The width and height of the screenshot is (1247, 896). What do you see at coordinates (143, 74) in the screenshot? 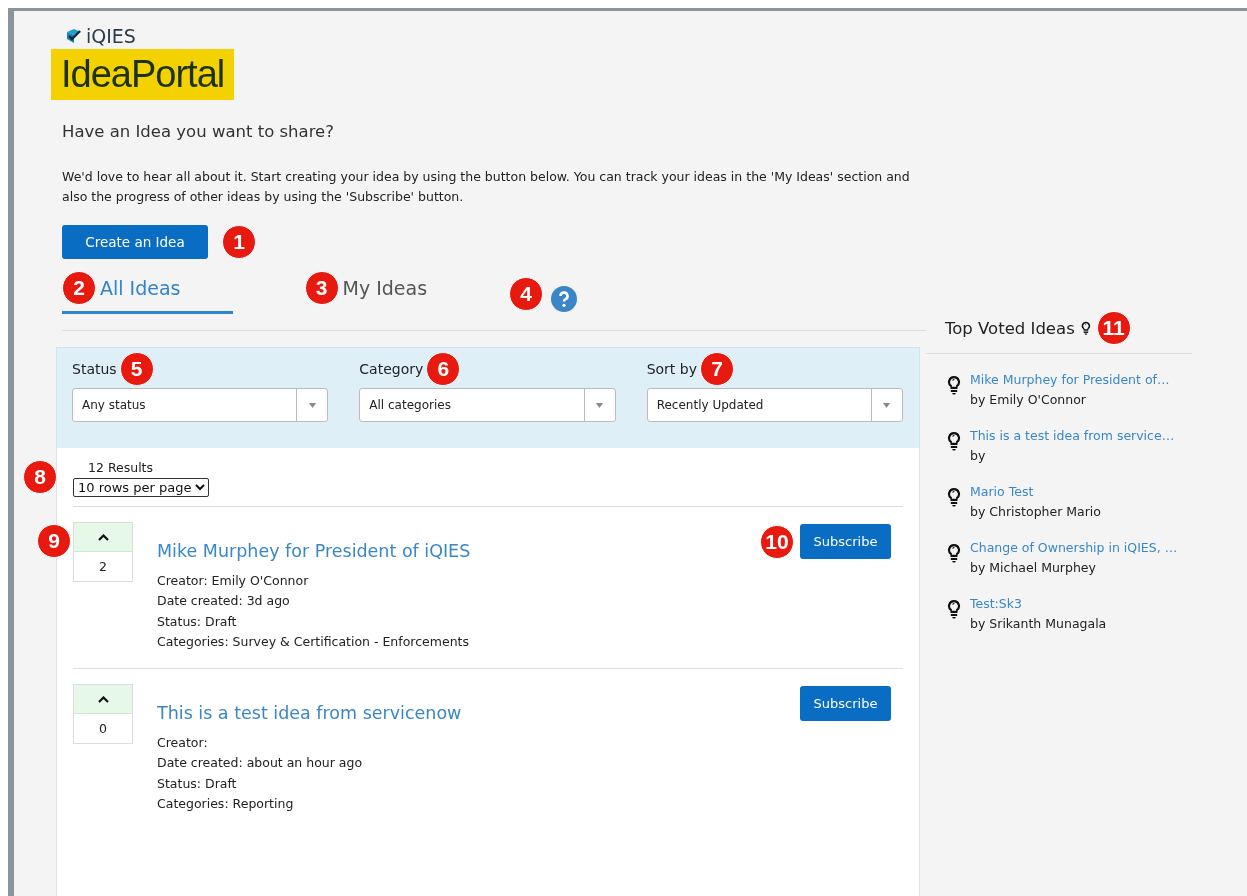
I see `portal-logo: IdeaPortal` at bounding box center [143, 74].